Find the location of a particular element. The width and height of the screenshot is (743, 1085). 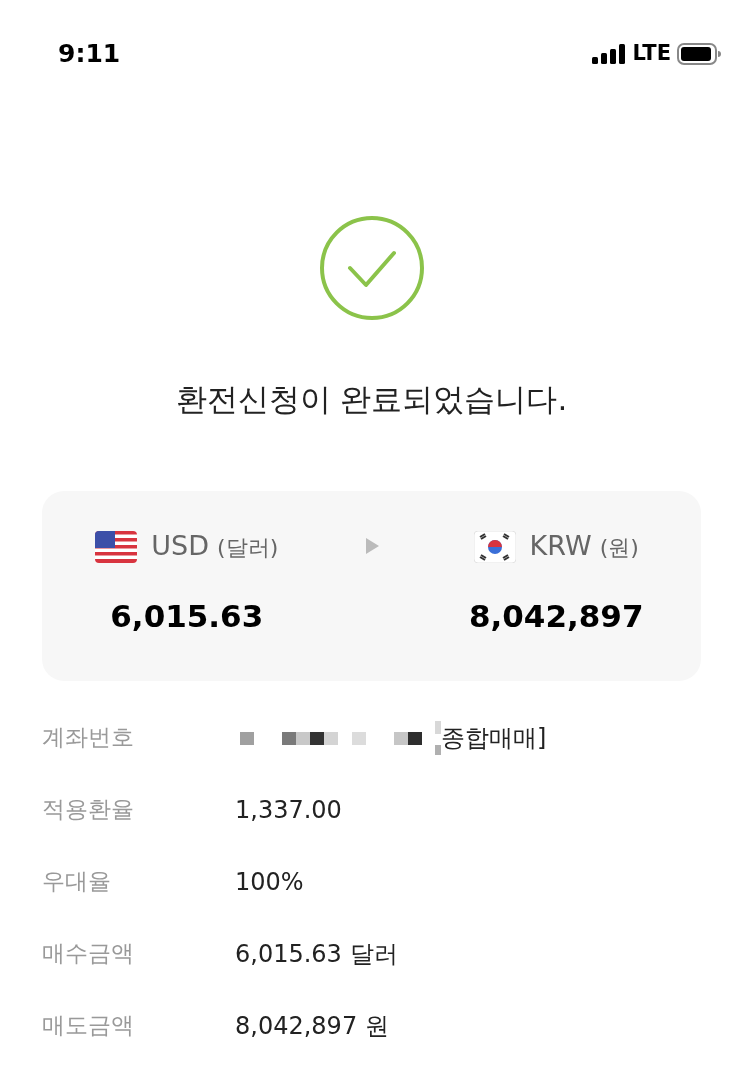

currency-name: (원) is located at coordinates (619, 548).